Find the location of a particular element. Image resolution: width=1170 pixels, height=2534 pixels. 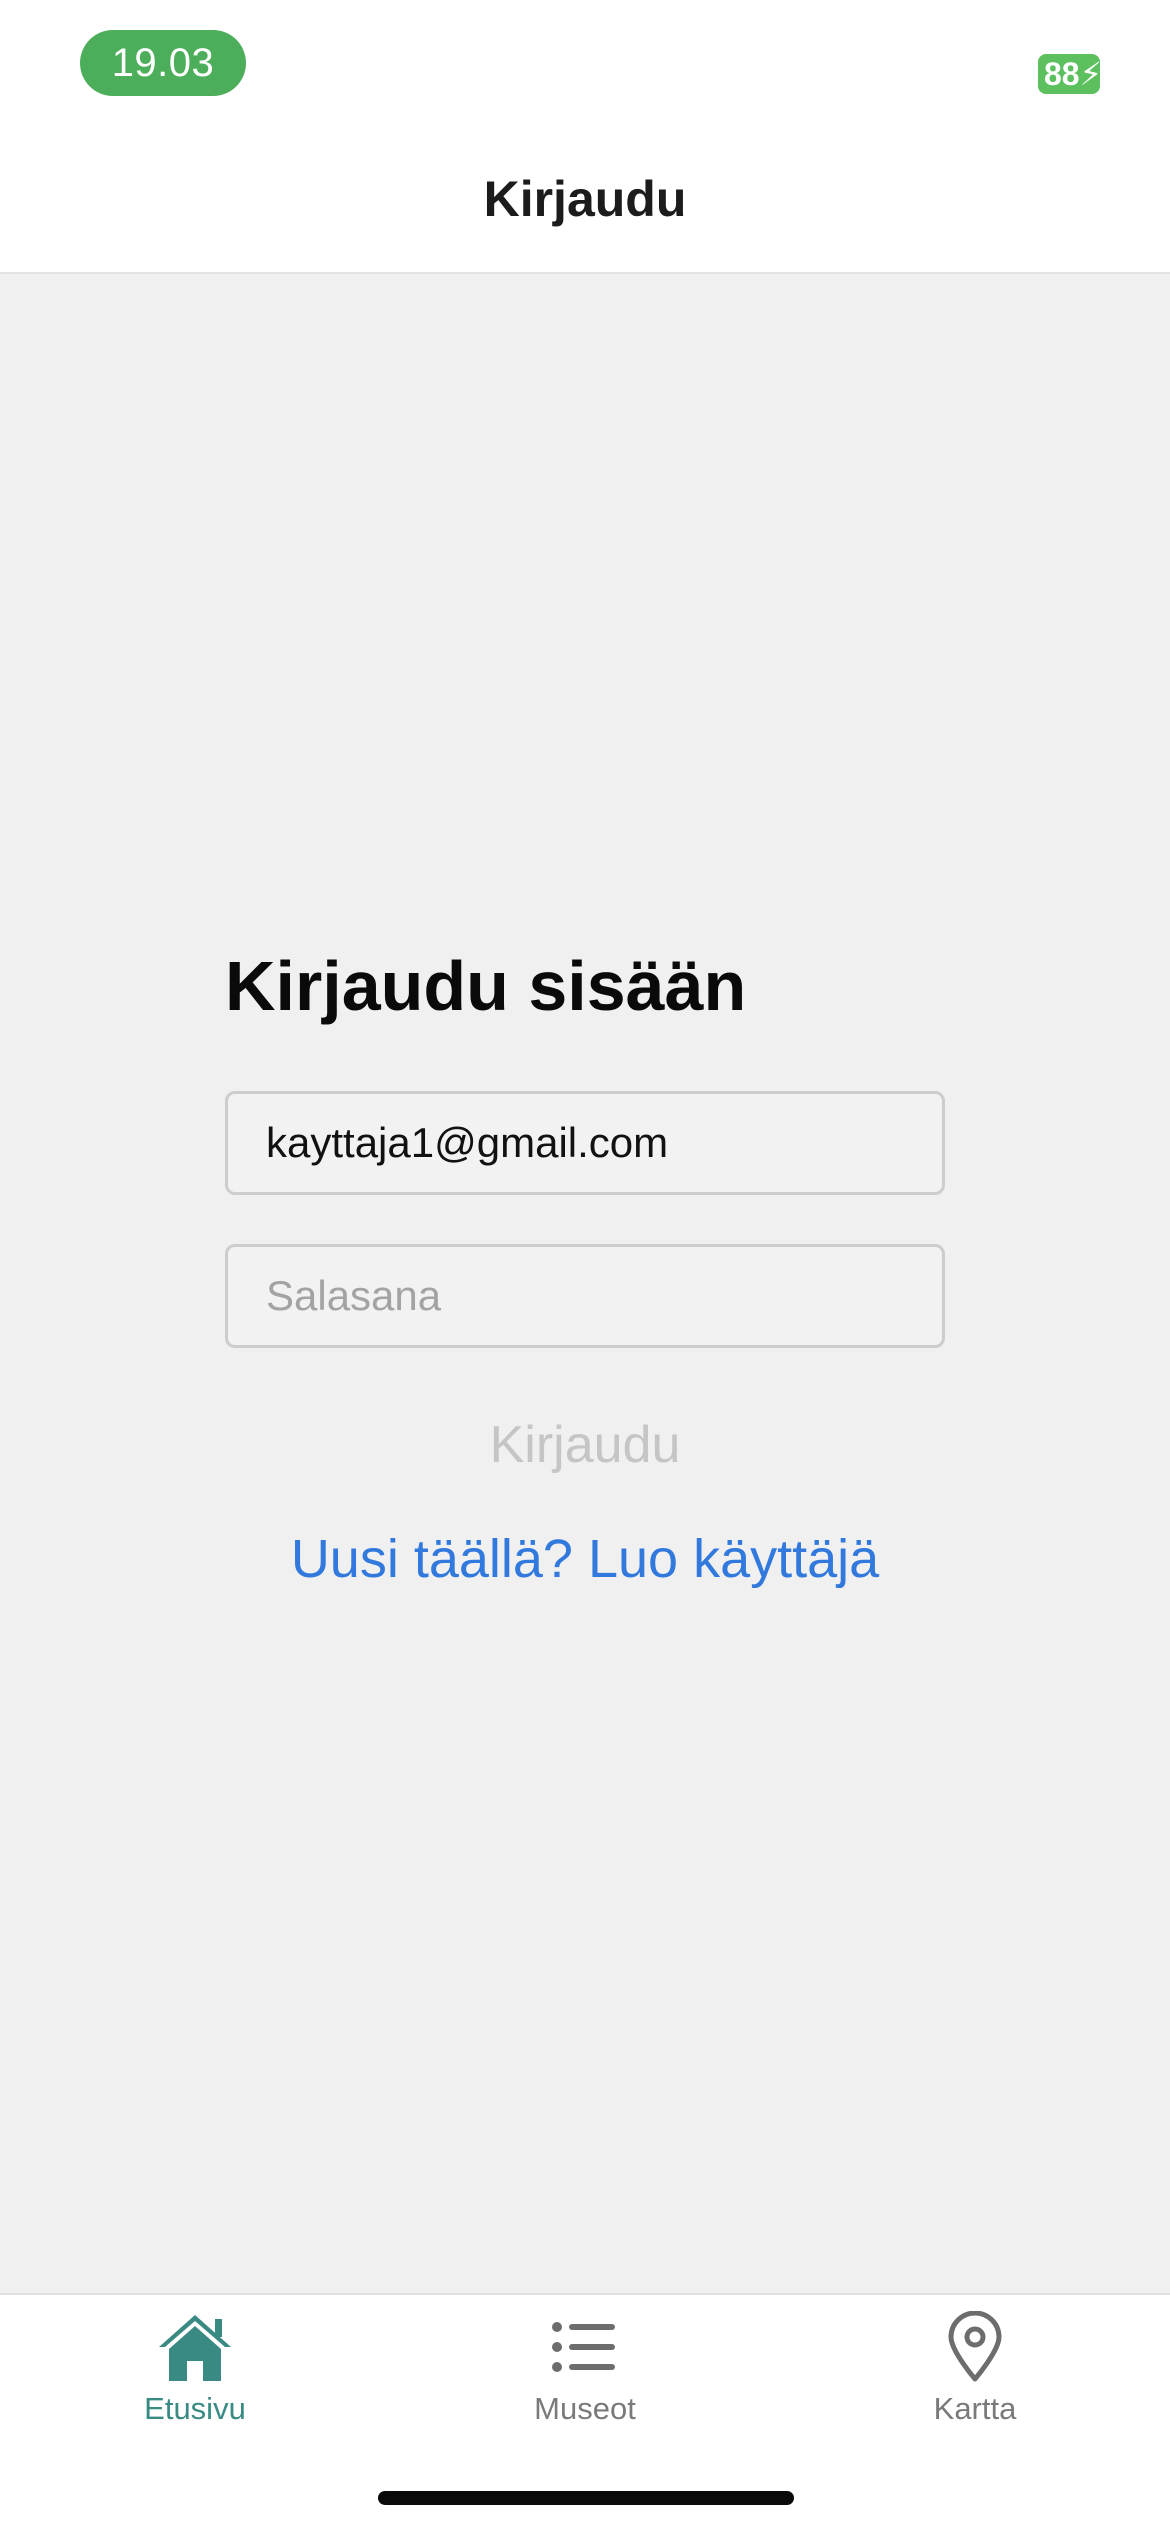

top-bar: 19.03 88⚡ Kirjaudu is located at coordinates (585, 137).